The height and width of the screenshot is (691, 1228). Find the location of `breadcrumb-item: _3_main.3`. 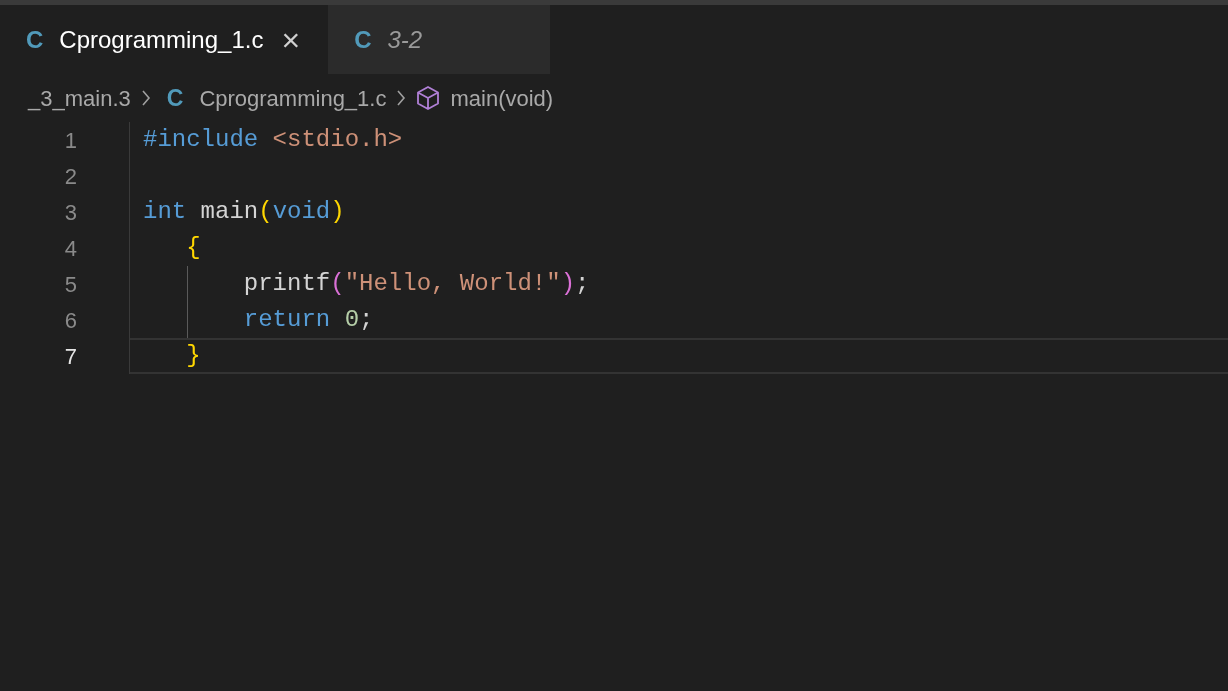

breadcrumb-item: _3_main.3 is located at coordinates (79, 98).